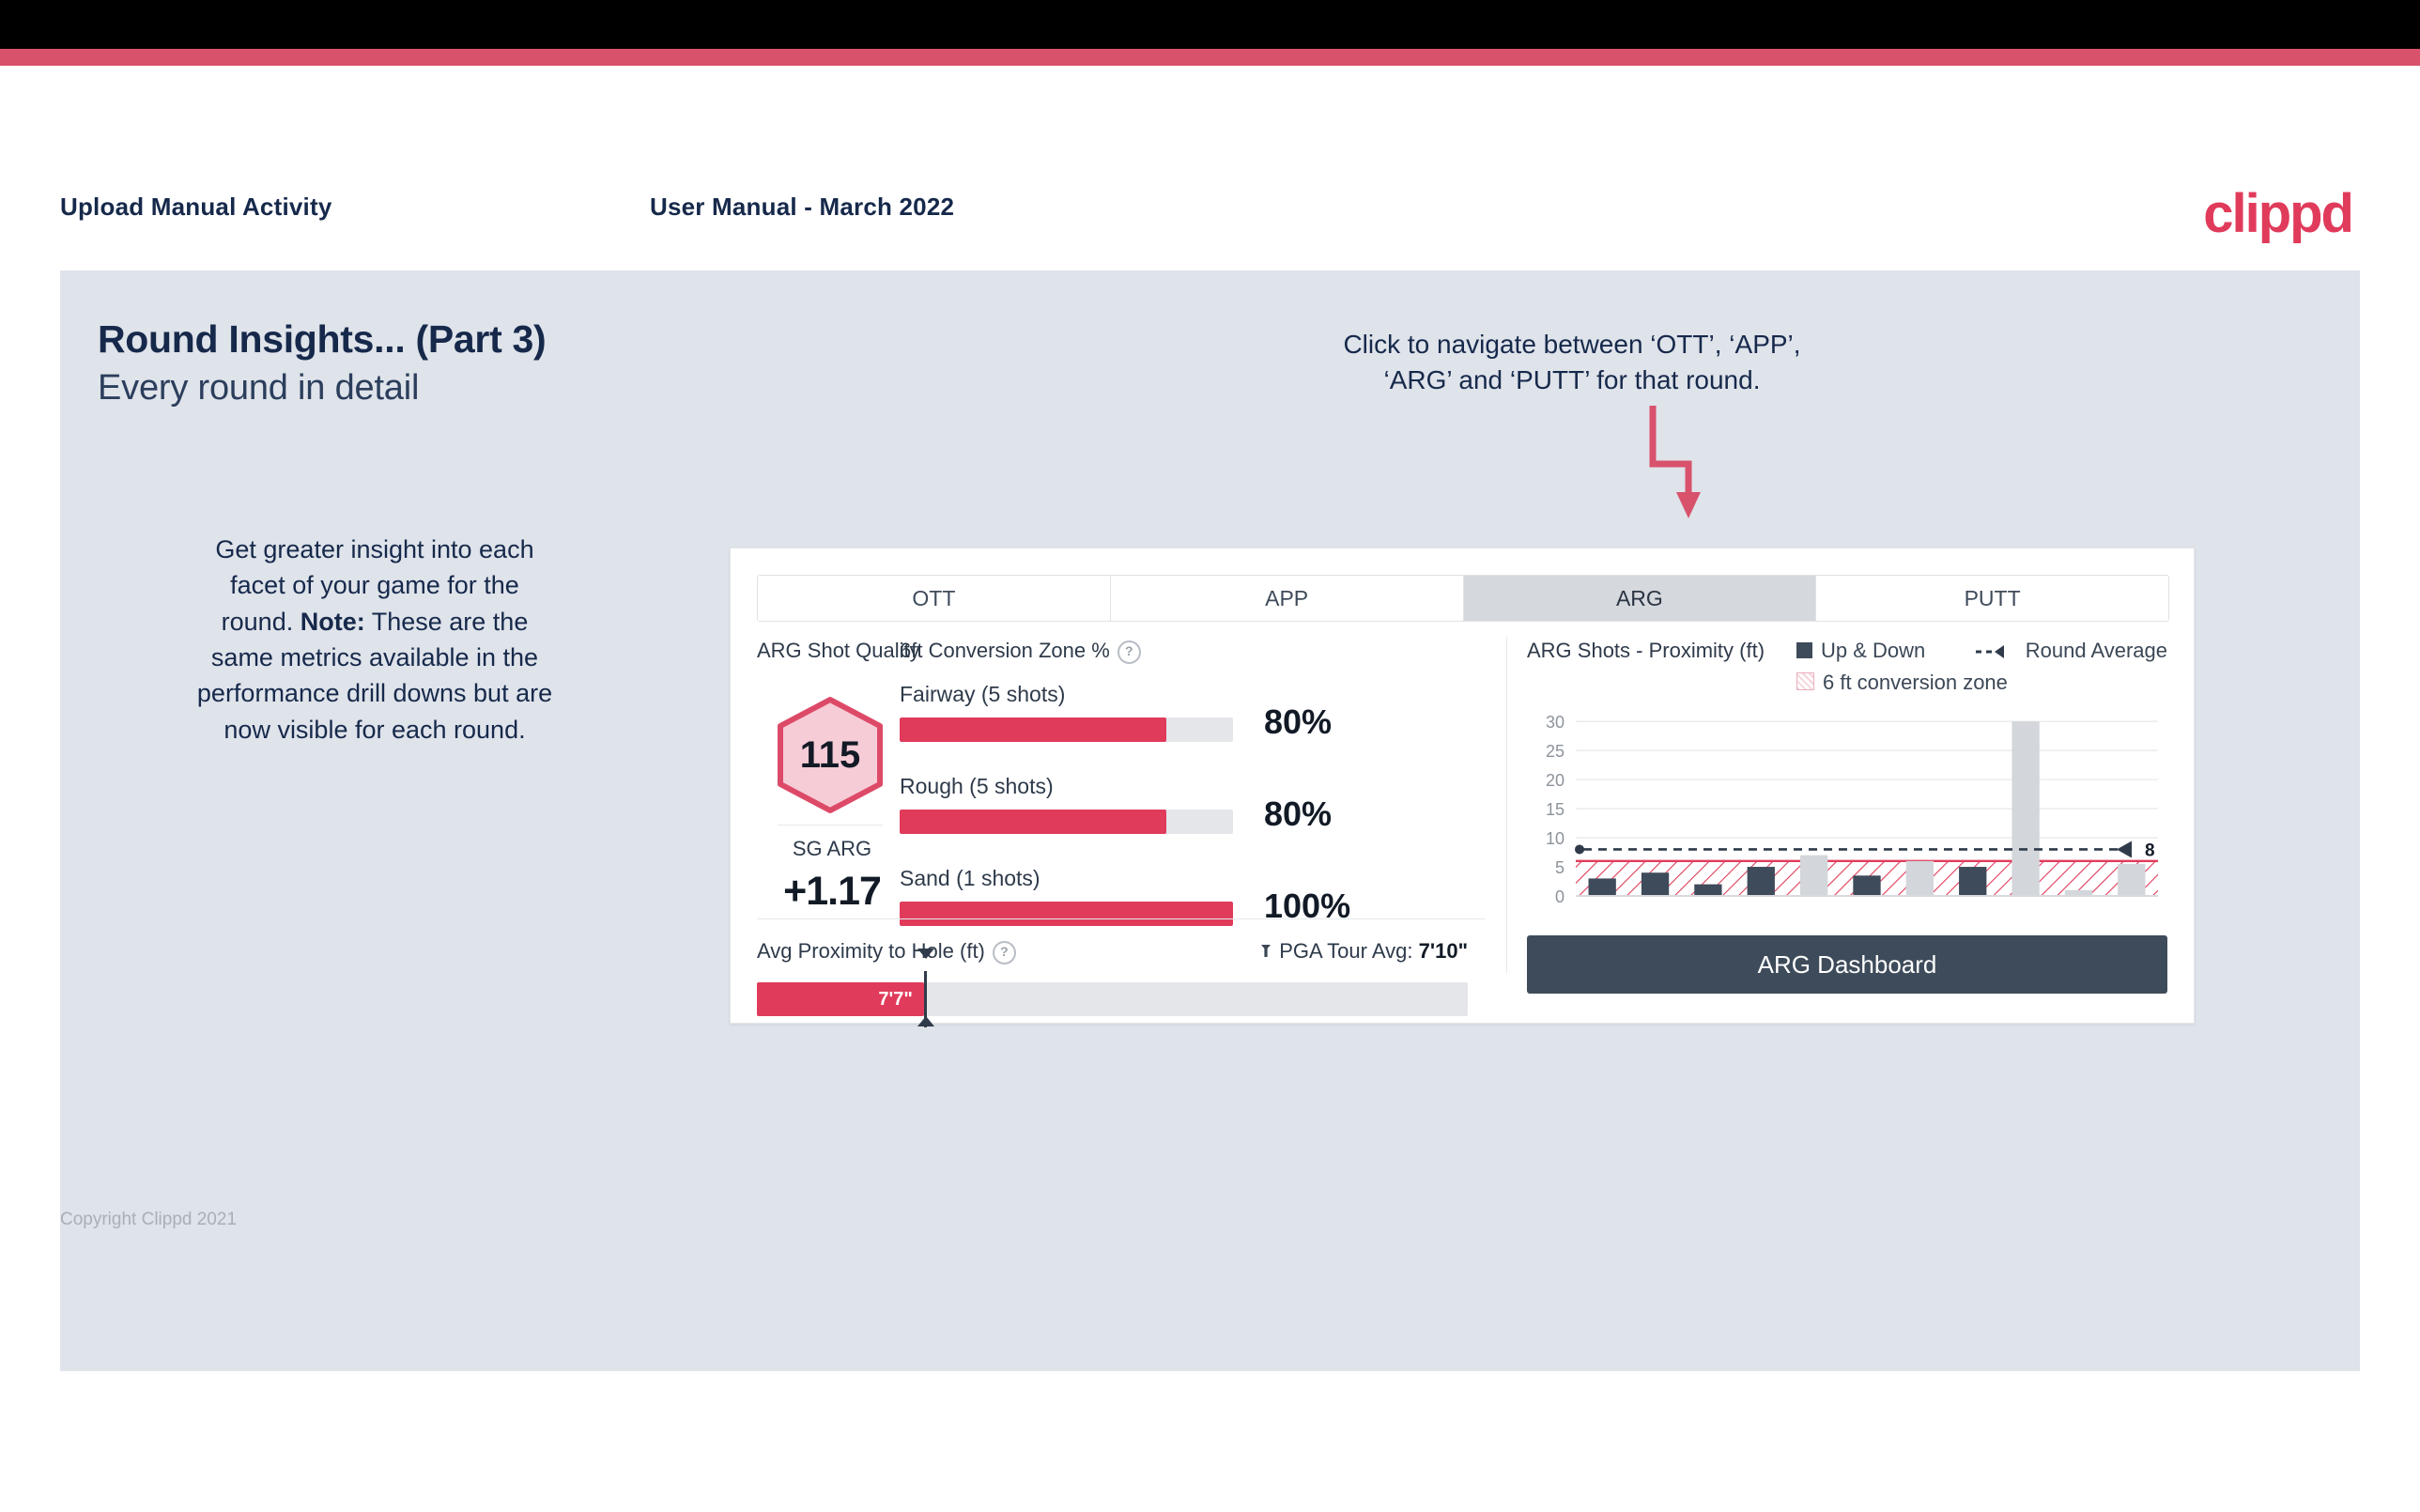  What do you see at coordinates (1298, 721) in the screenshot?
I see `conversion-pct-fairway: 80%` at bounding box center [1298, 721].